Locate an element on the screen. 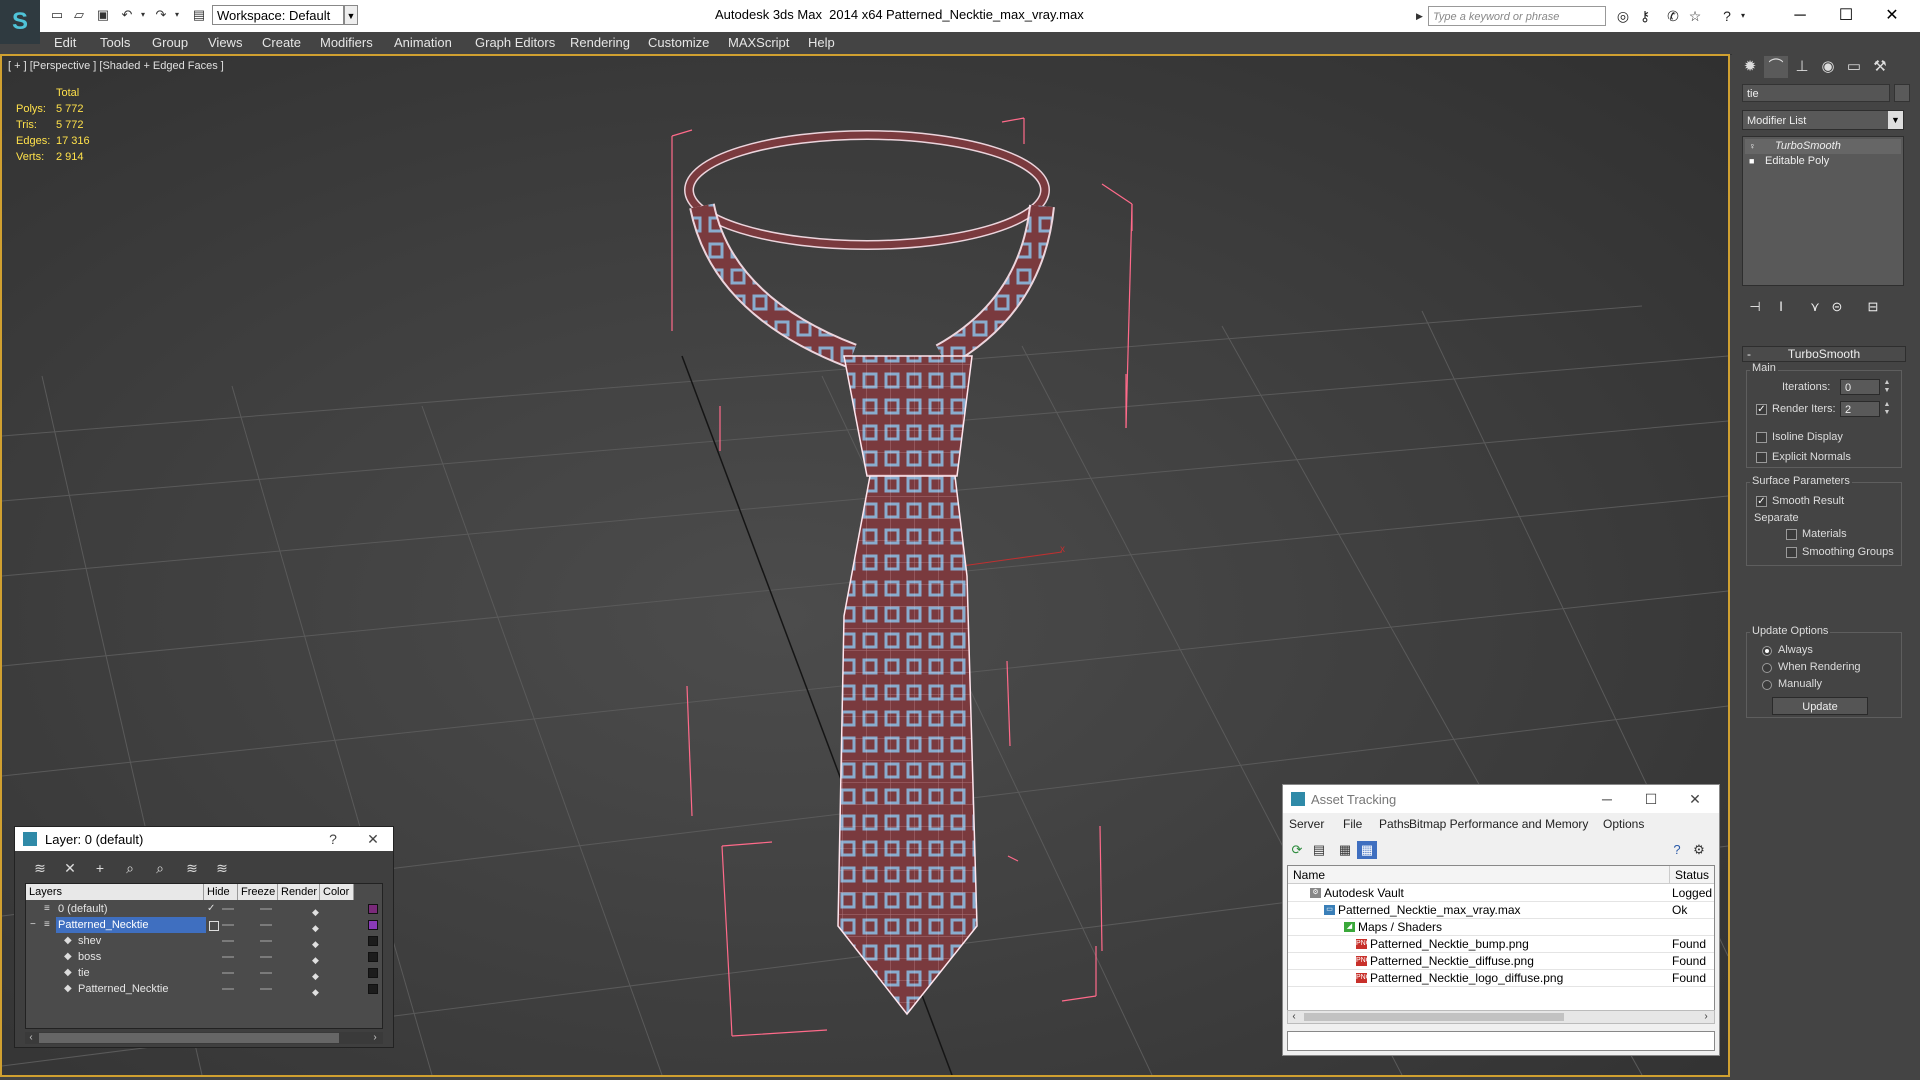 The width and height of the screenshot is (1920, 1080). binoculars-icon: ◎ is located at coordinates (1623, 16).